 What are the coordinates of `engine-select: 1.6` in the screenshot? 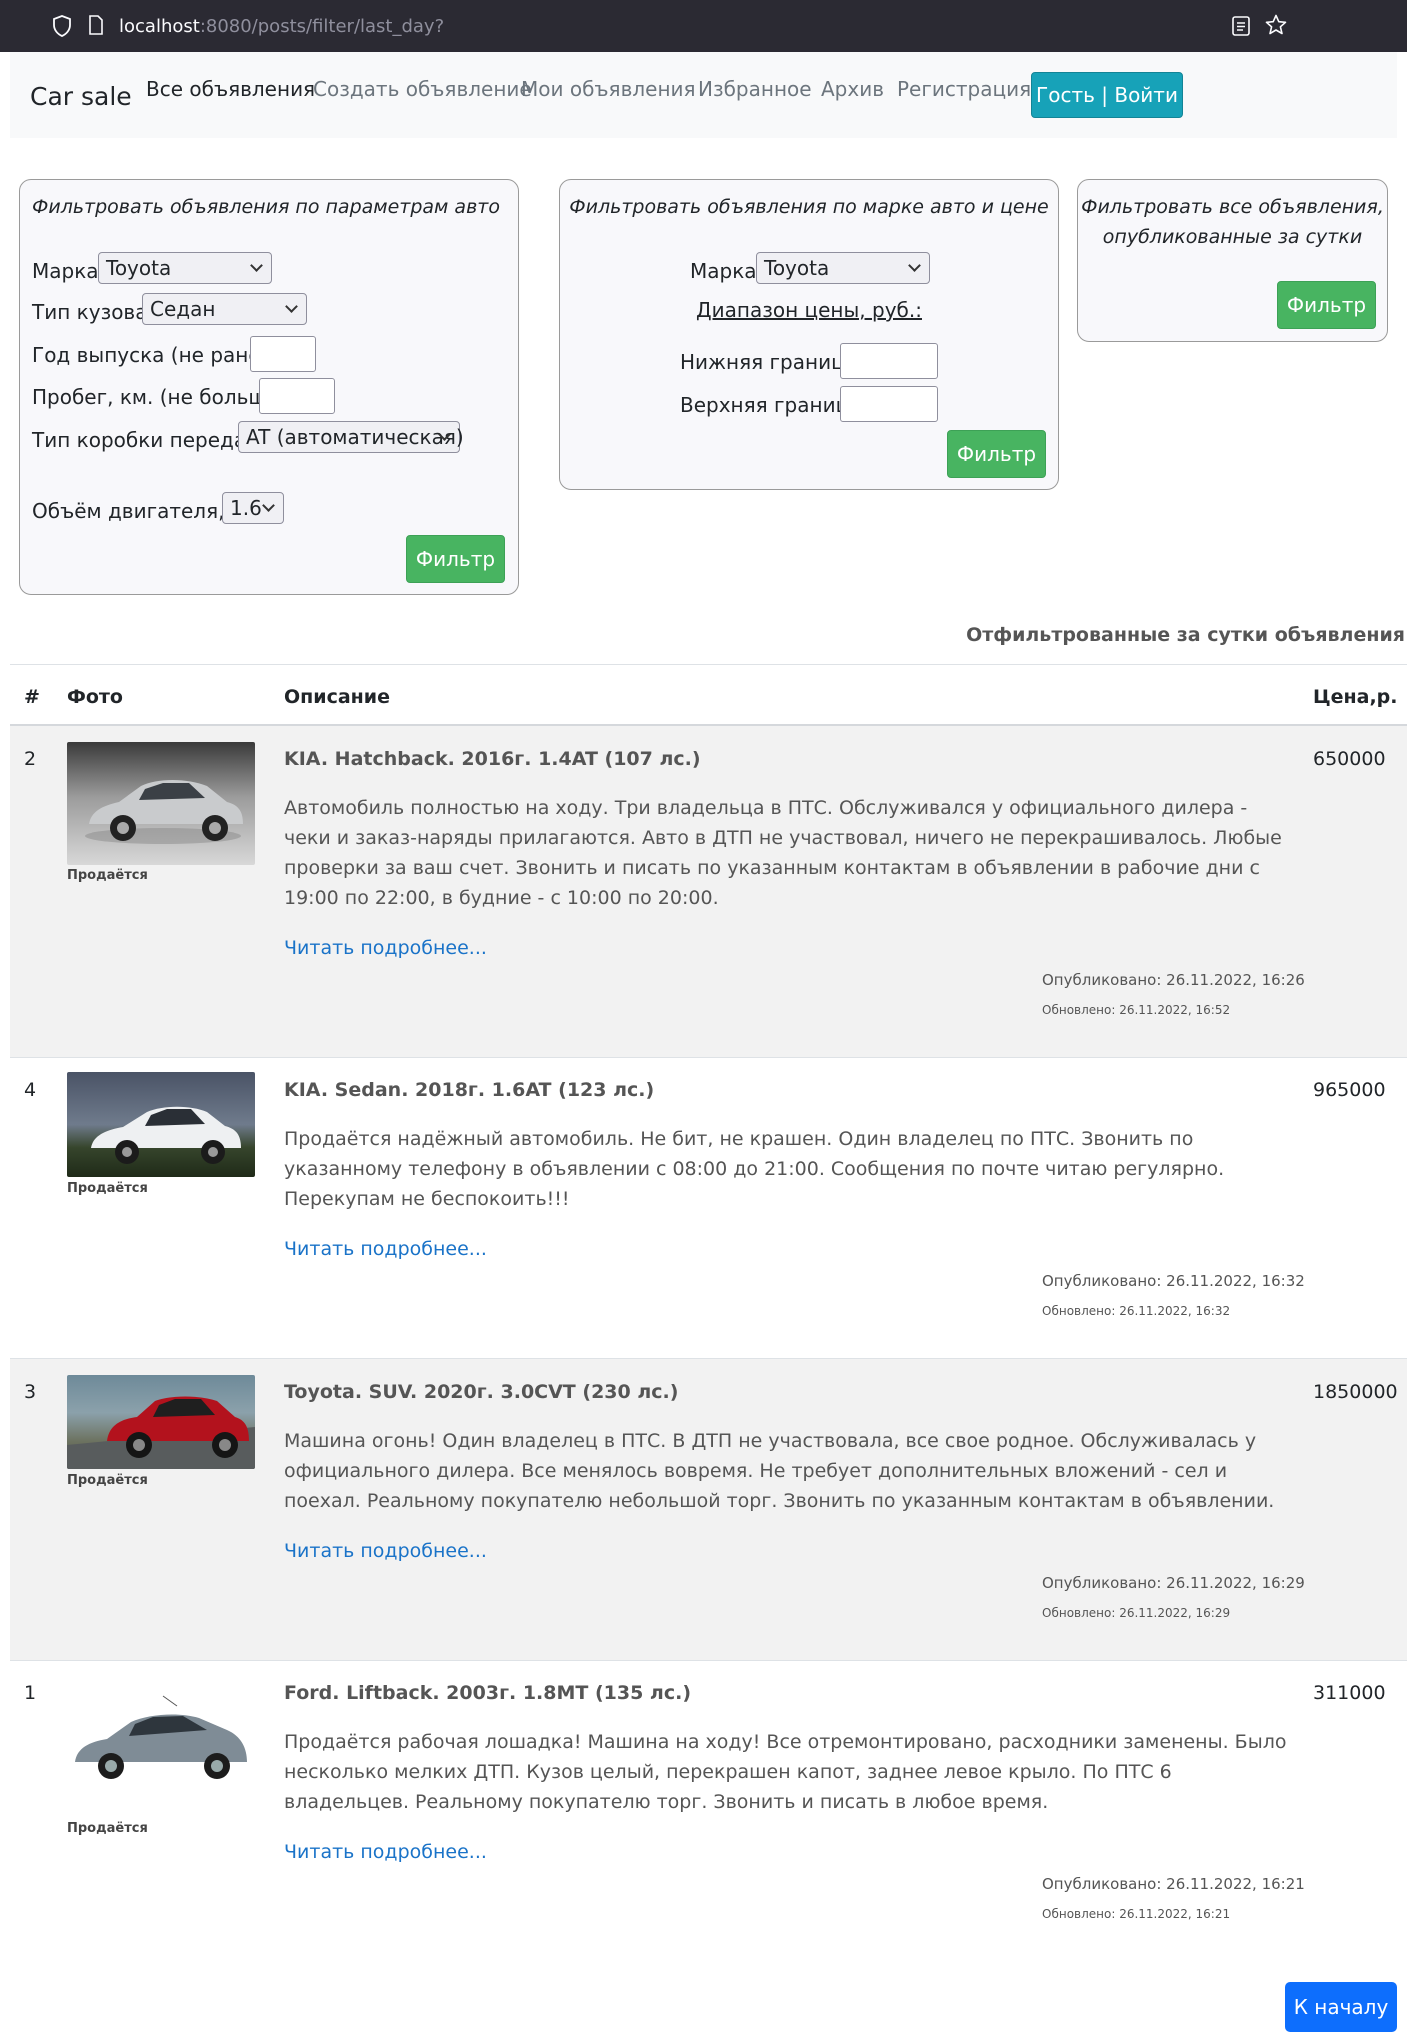 It's located at (253, 508).